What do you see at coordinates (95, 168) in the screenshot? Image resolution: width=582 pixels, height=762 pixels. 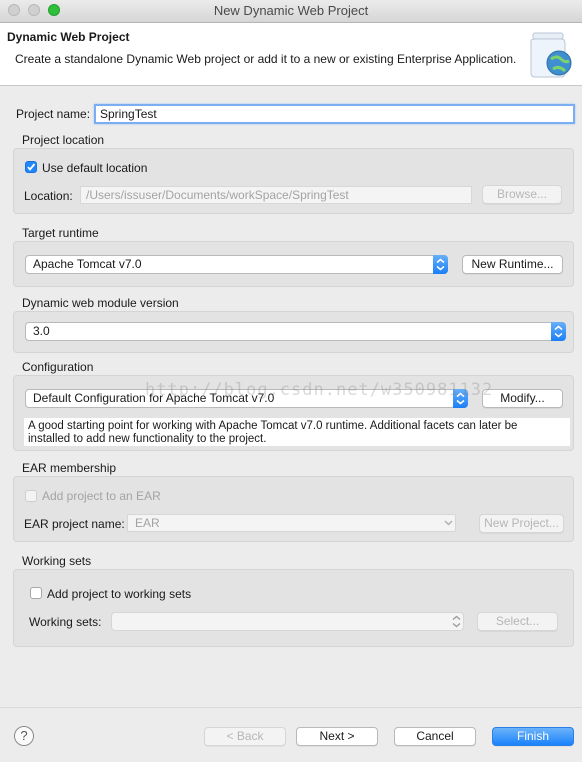 I see `use-default-location-label: Use default location` at bounding box center [95, 168].